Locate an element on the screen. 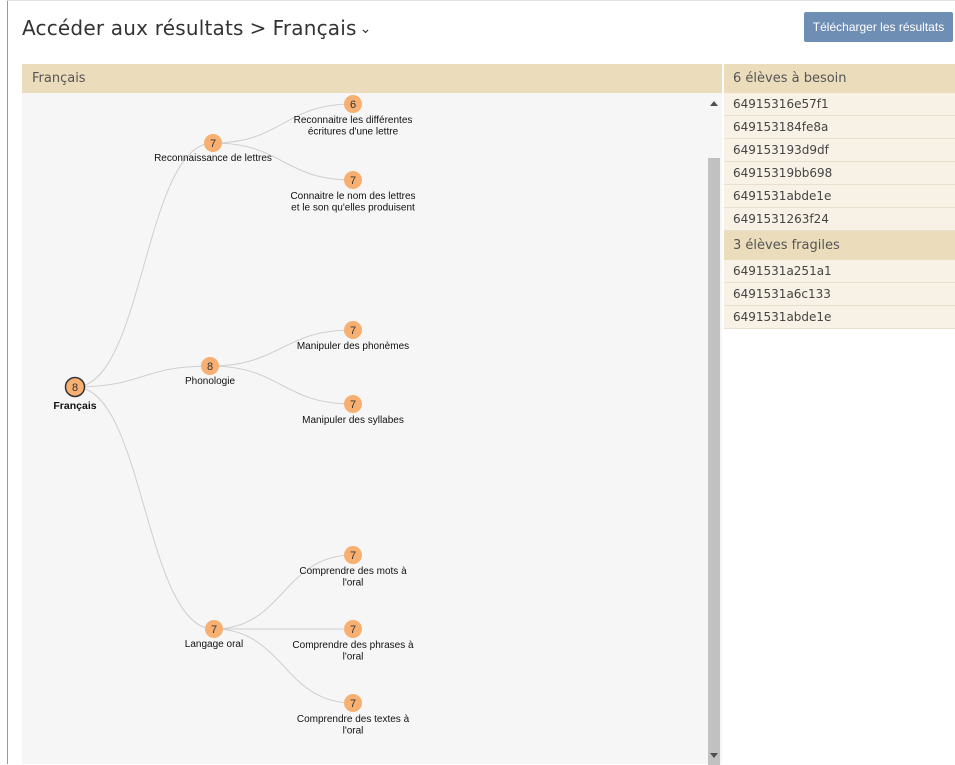 The width and height of the screenshot is (955, 765). node-label: Langage oral is located at coordinates (214, 644).